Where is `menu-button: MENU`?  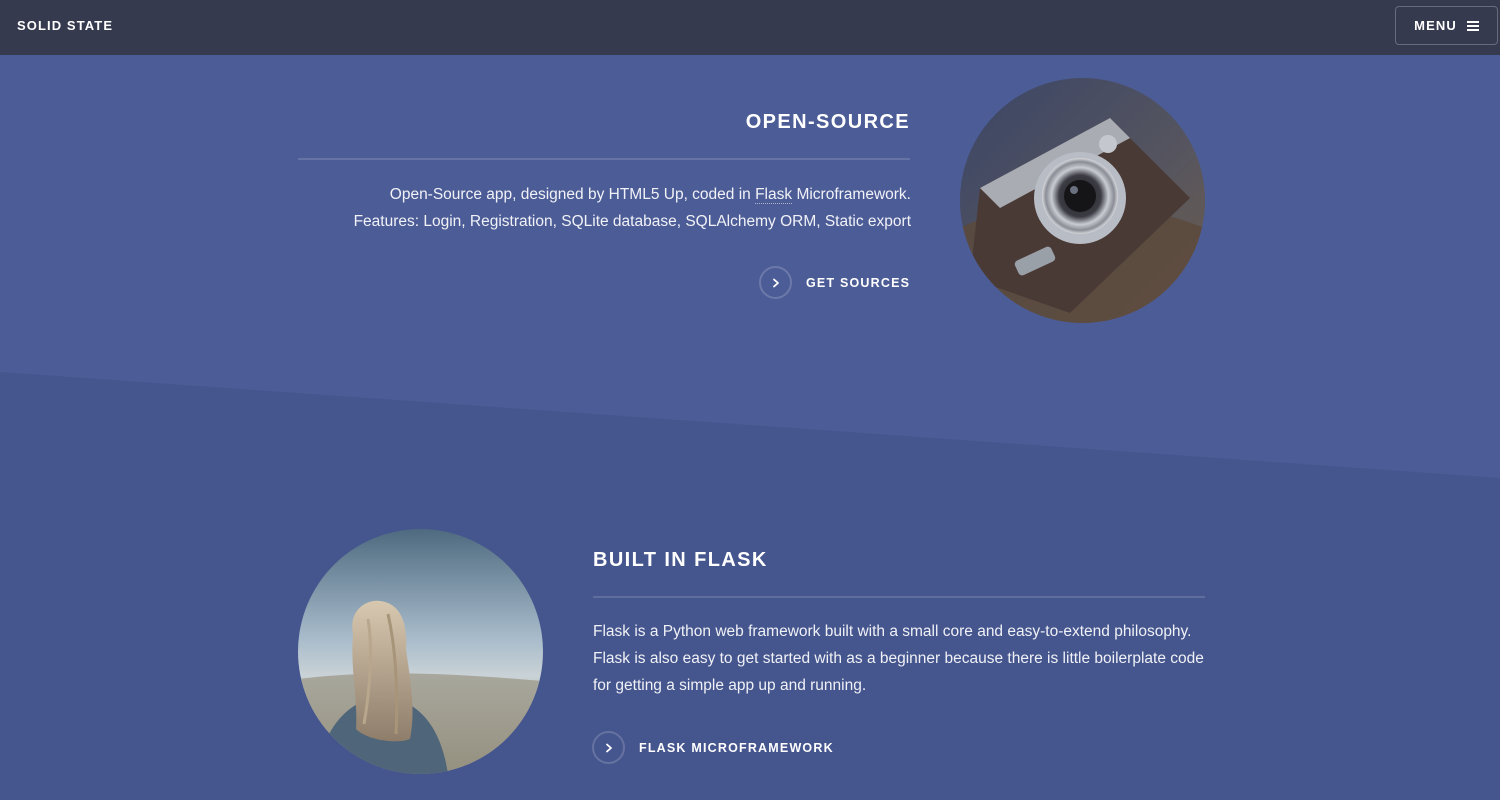
menu-button: MENU is located at coordinates (1446, 25).